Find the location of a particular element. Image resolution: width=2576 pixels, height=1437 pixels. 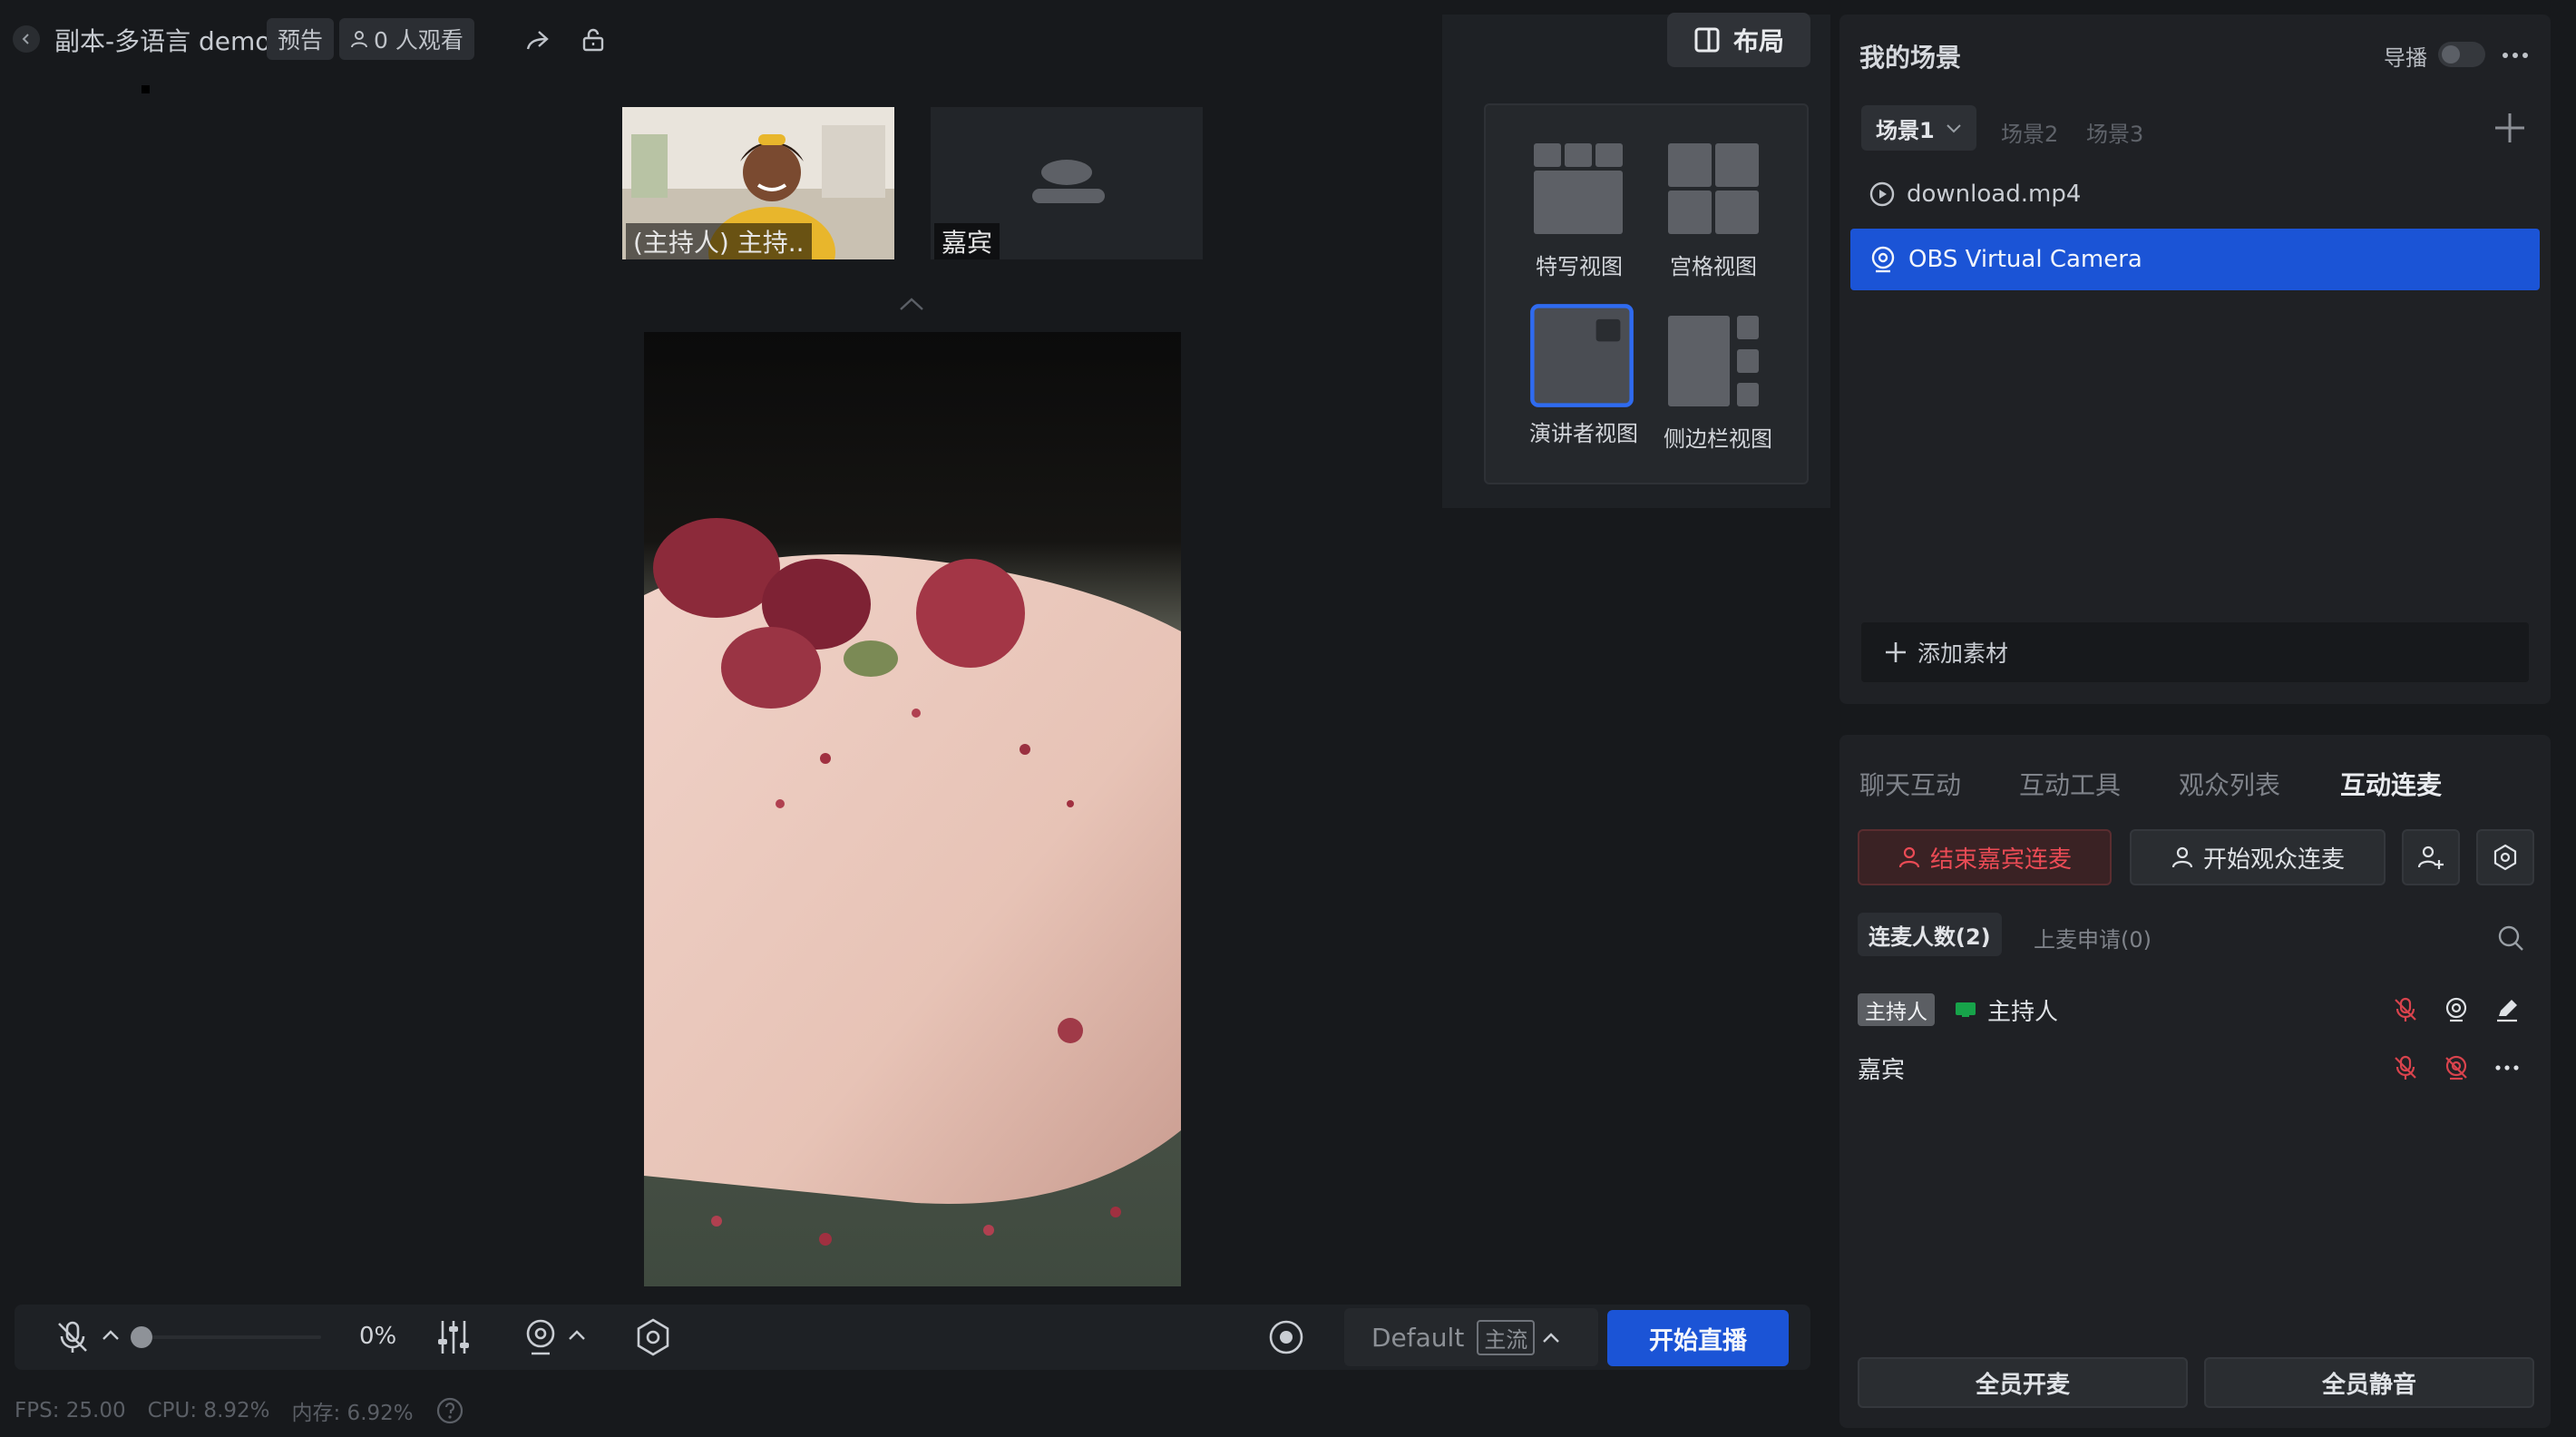

scene-tab-2: 场景2 is located at coordinates (2029, 132).